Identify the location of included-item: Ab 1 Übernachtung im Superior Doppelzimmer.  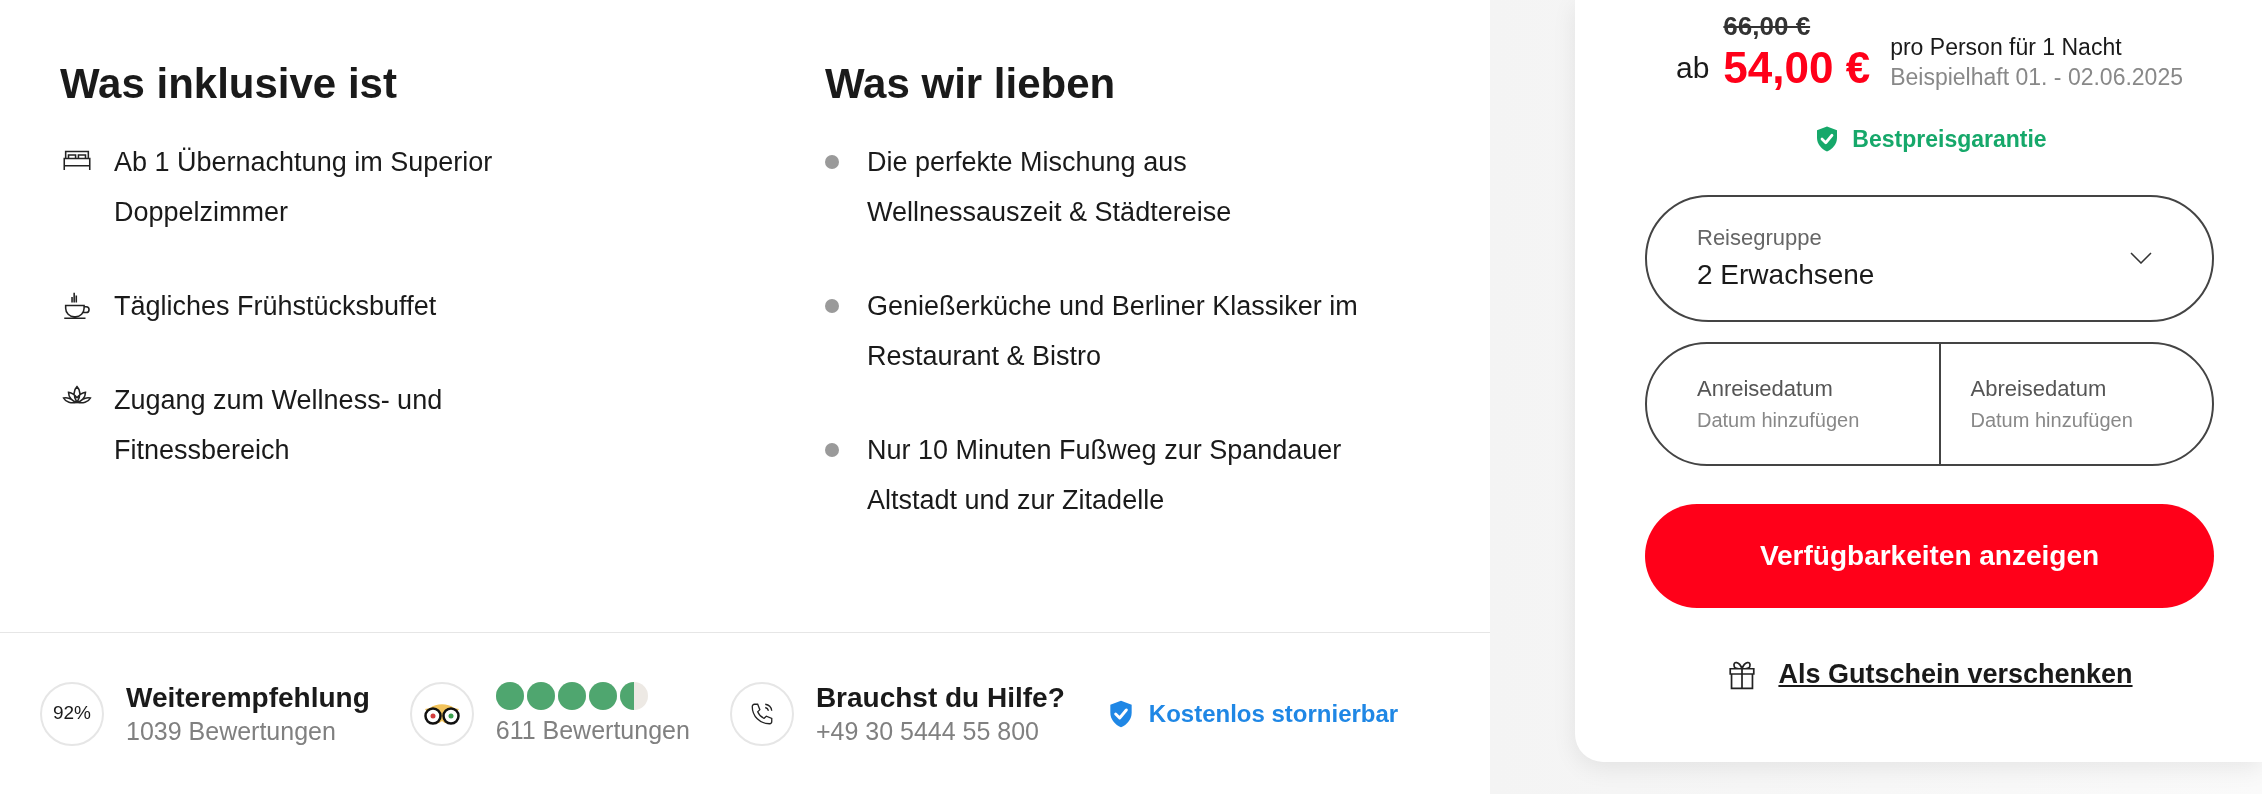
(304, 187).